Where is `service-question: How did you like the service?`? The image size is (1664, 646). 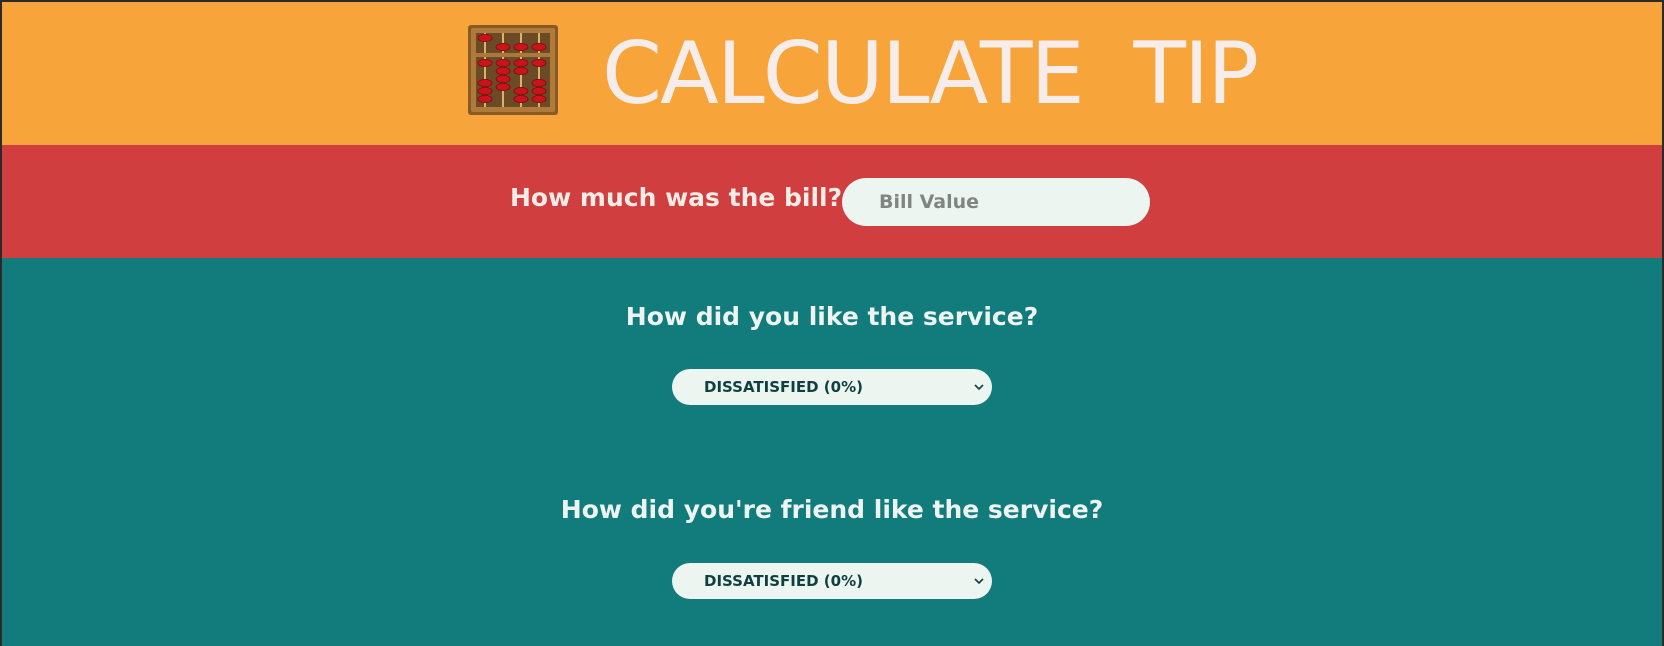 service-question: How did you like the service? is located at coordinates (832, 316).